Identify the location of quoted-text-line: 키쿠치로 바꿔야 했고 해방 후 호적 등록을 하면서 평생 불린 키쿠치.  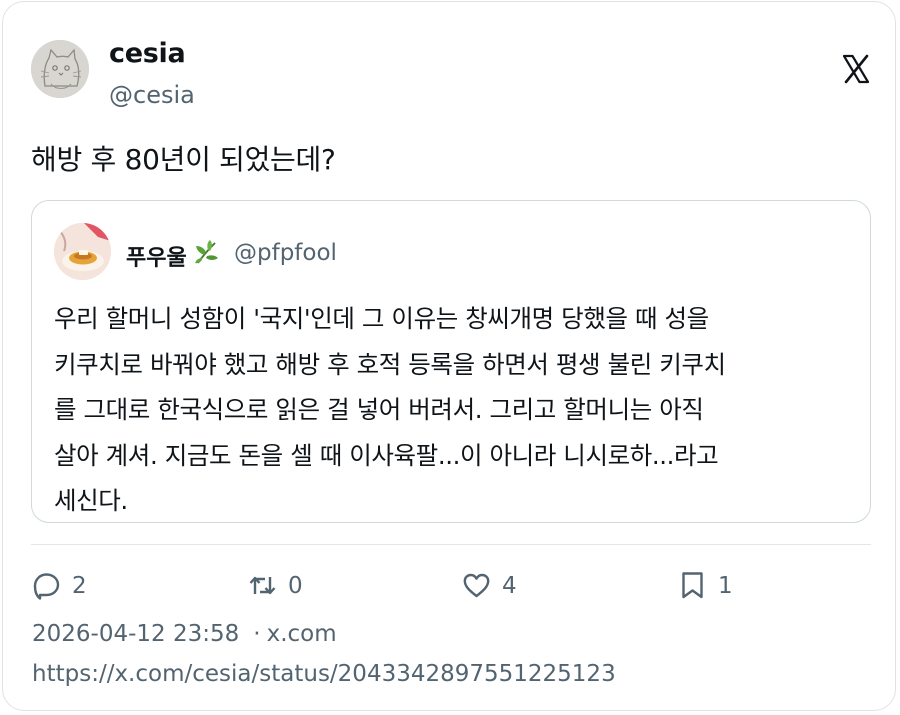
(390, 364).